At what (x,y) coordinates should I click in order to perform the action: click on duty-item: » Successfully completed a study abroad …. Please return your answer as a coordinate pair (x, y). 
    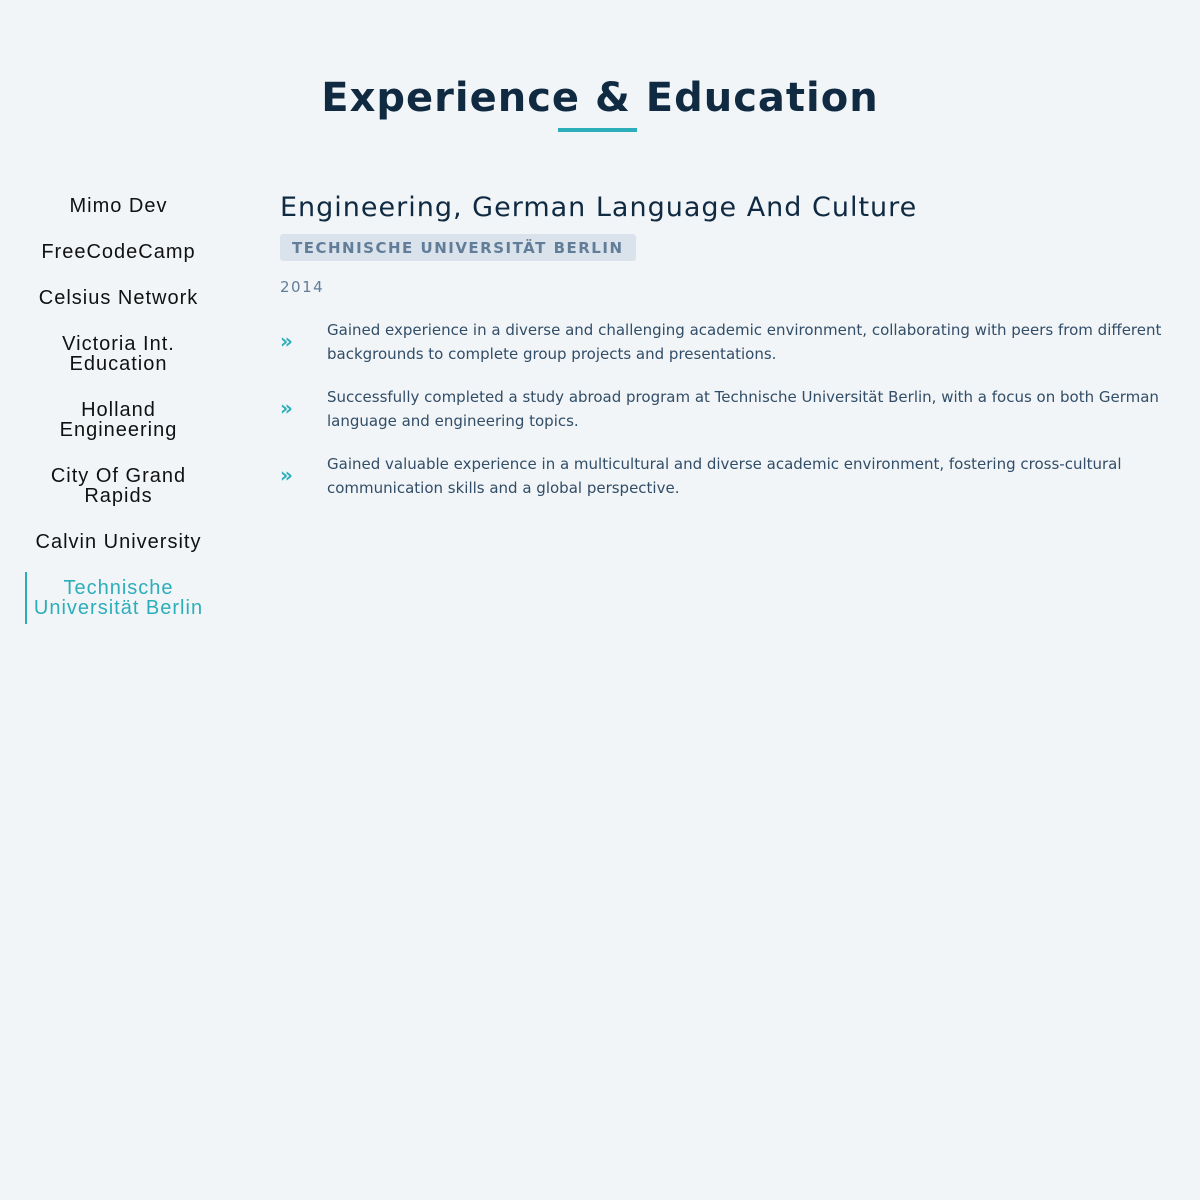
    Looking at the image, I should click on (725, 409).